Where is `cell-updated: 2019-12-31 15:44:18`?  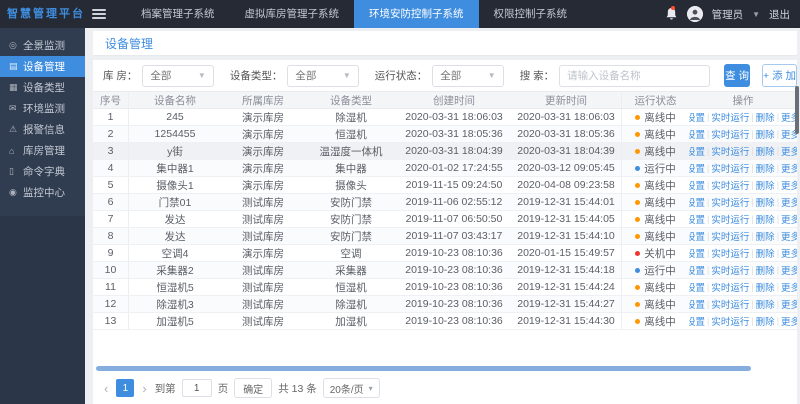 cell-updated: 2019-12-31 15:44:18 is located at coordinates (566, 270).